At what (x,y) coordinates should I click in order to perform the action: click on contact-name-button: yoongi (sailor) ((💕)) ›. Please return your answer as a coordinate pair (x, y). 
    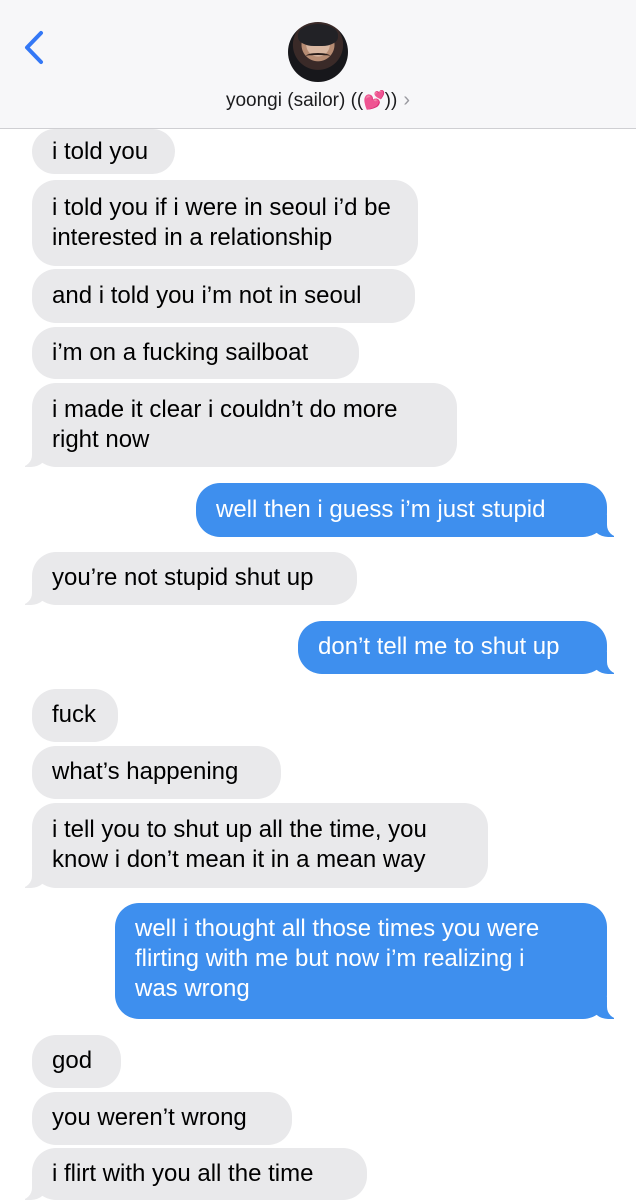
    Looking at the image, I should click on (318, 100).